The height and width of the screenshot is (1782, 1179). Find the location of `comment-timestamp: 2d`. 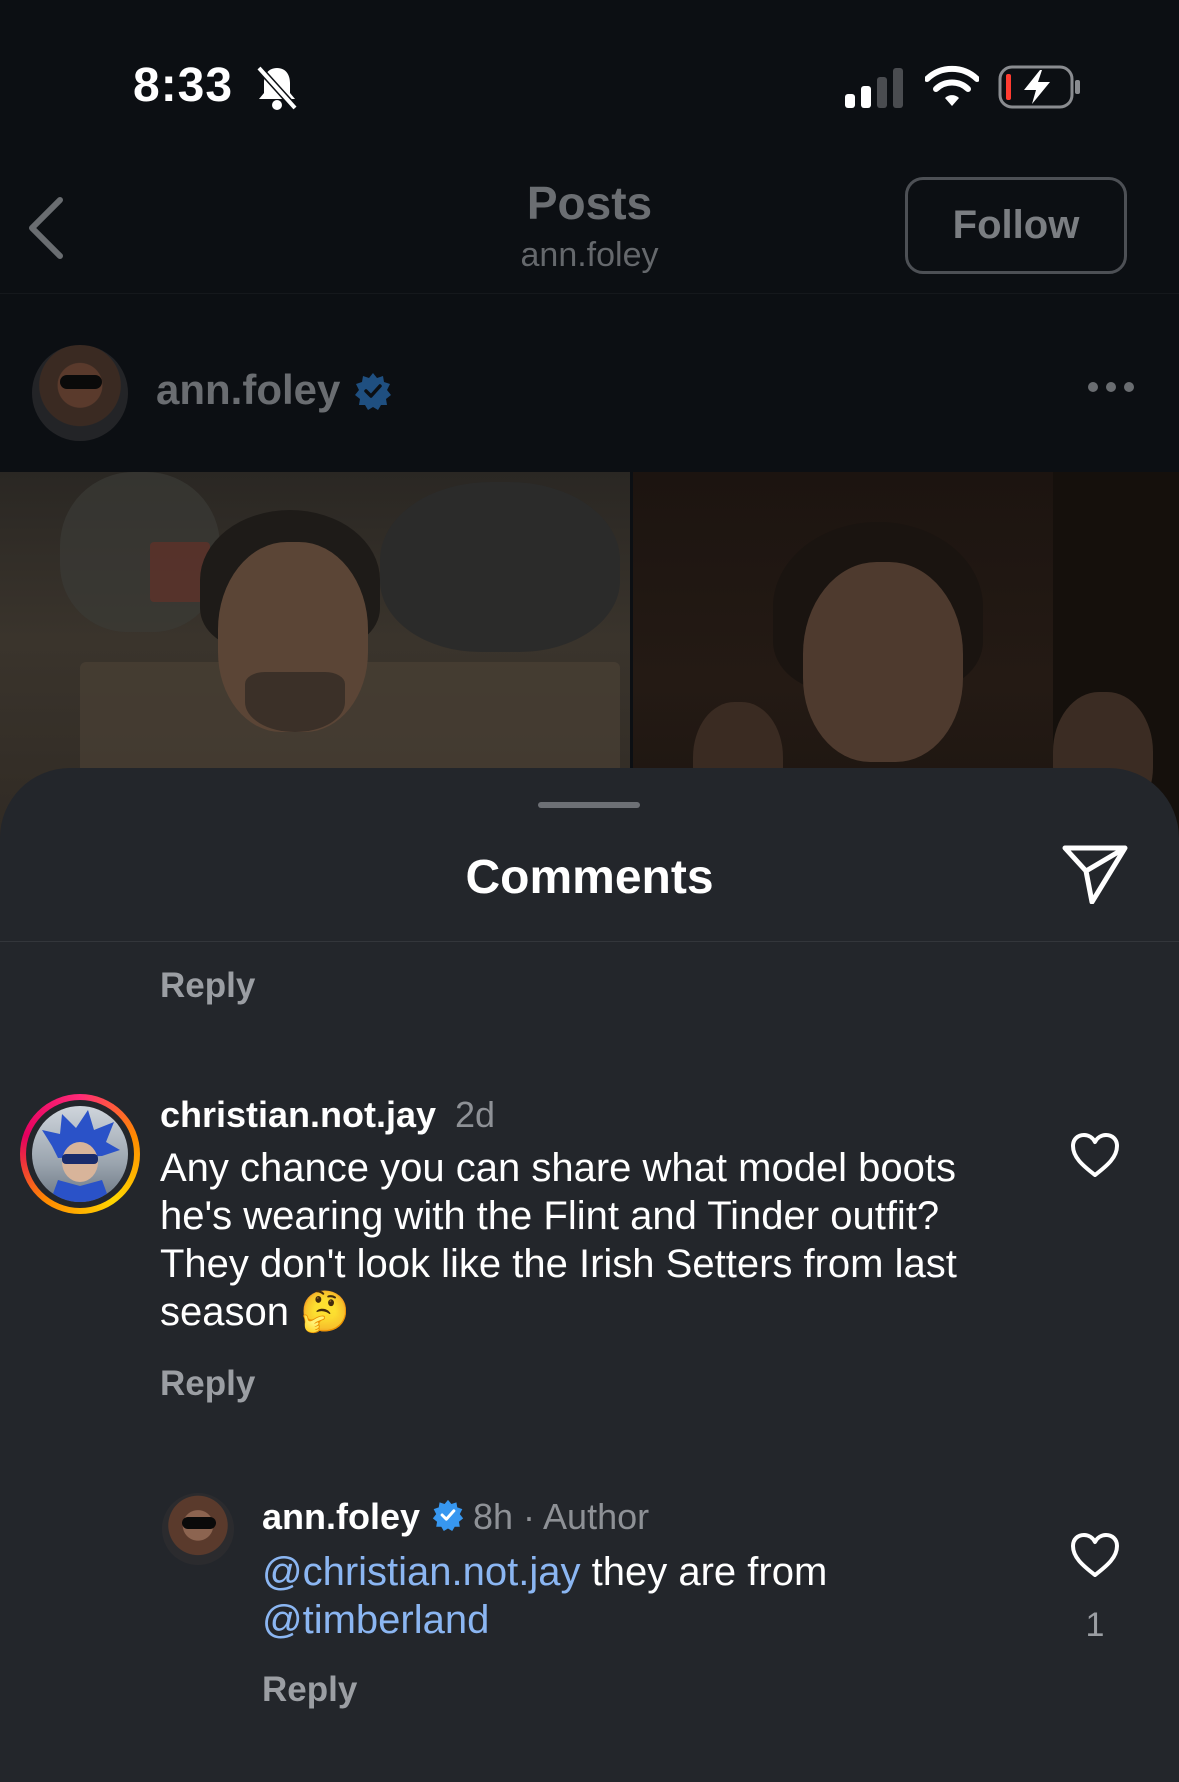

comment-timestamp: 2d is located at coordinates (475, 1114).